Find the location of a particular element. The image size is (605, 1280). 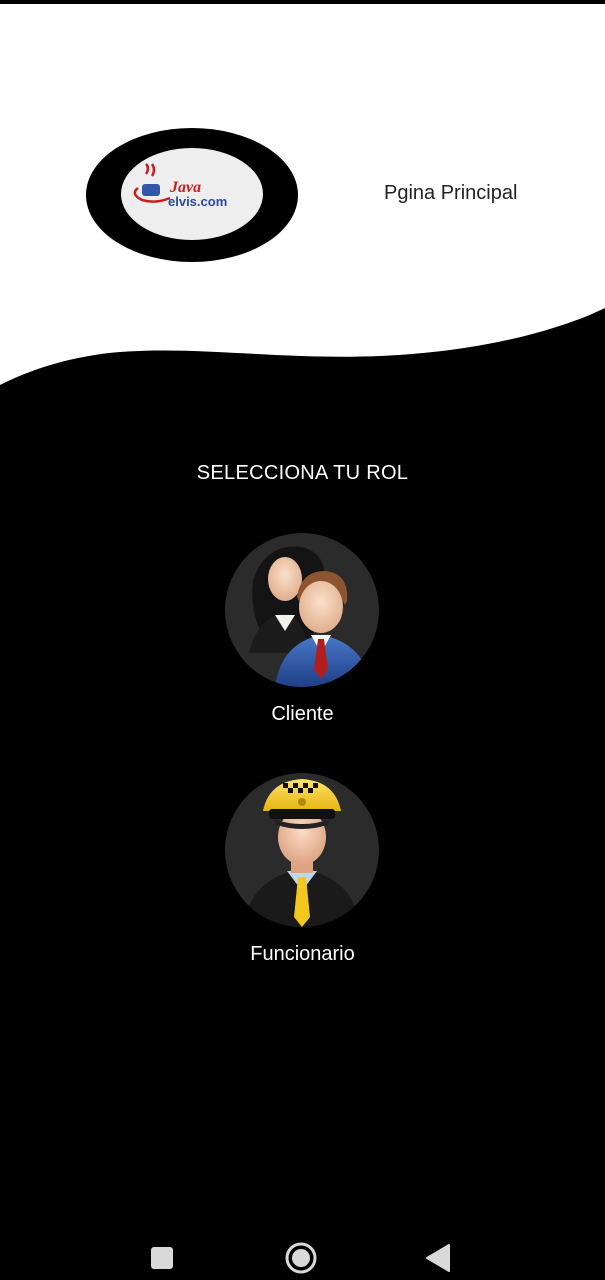

role-funcionario-label: Funcionario is located at coordinates (302, 954).